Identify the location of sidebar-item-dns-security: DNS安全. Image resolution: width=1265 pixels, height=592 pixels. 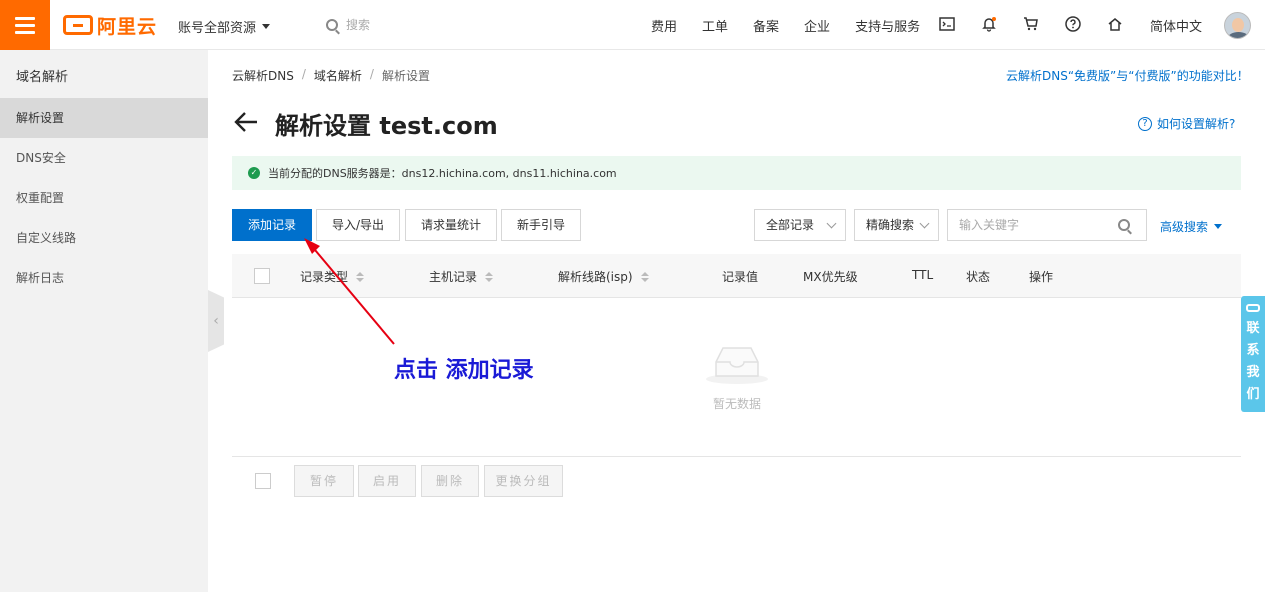
(104, 158).